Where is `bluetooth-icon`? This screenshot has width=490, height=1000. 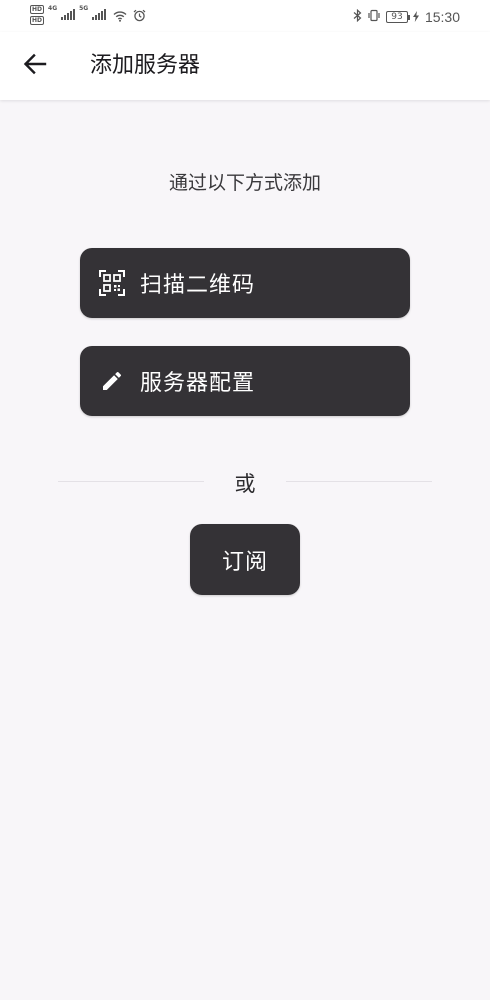 bluetooth-icon is located at coordinates (357, 16).